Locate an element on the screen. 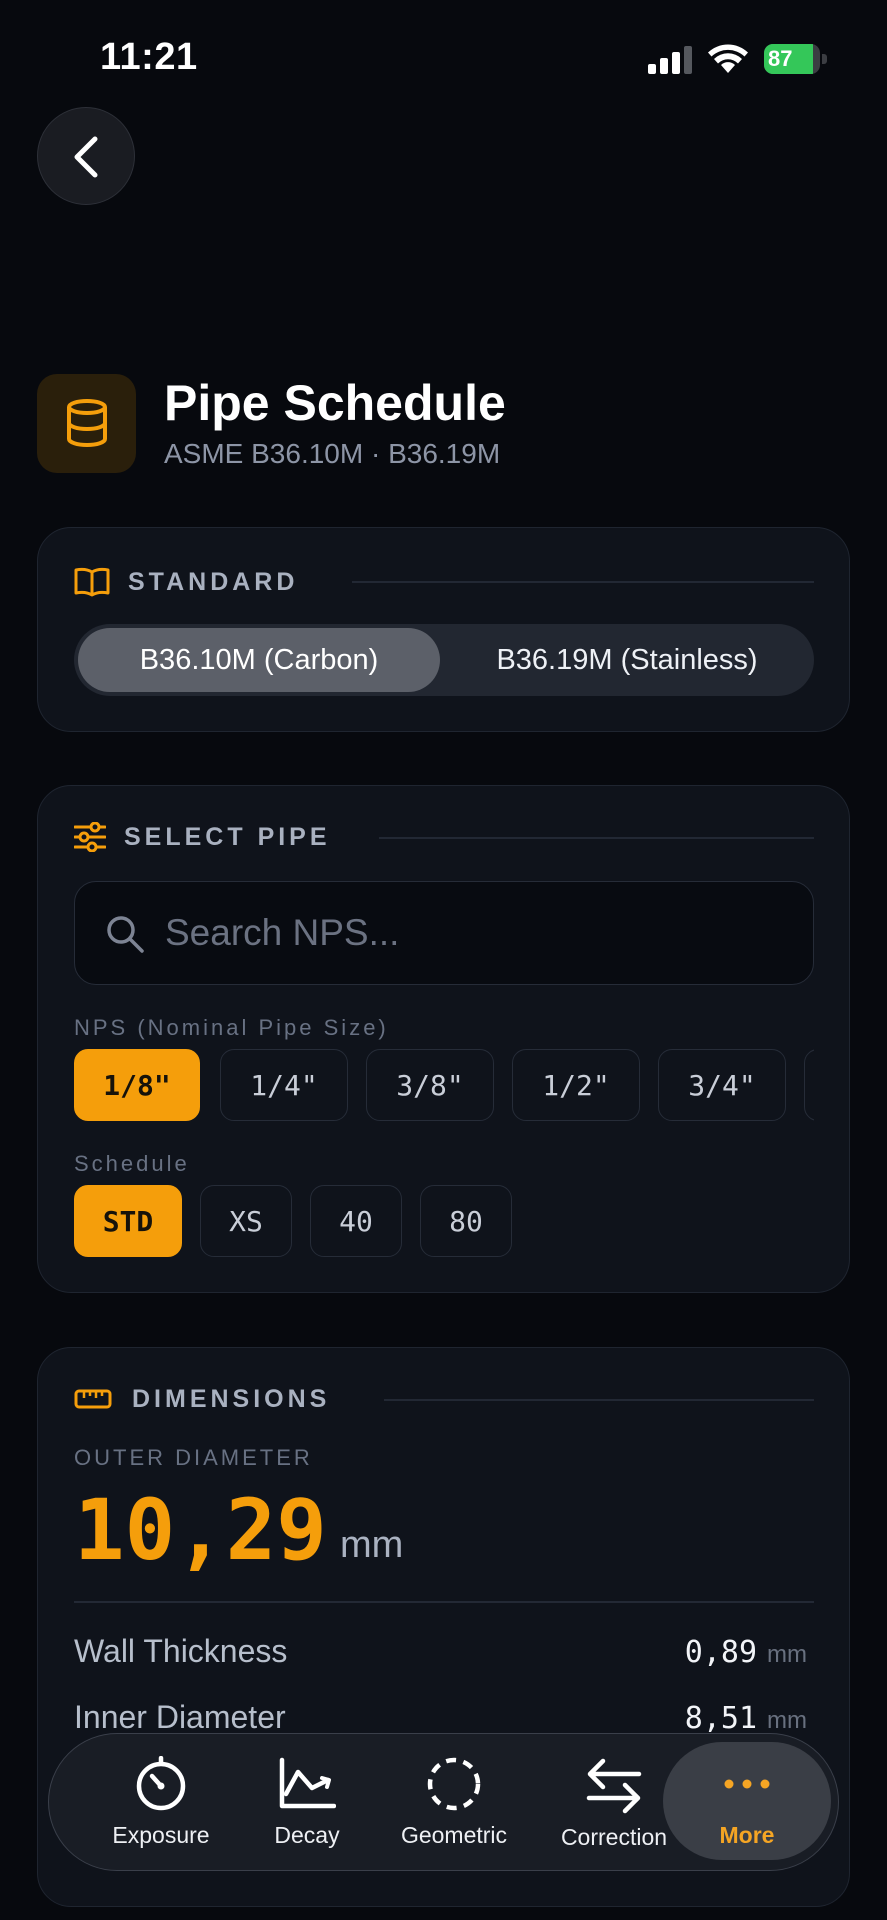 The image size is (887, 1920). wall-thickness-unit: mm is located at coordinates (787, 1654).